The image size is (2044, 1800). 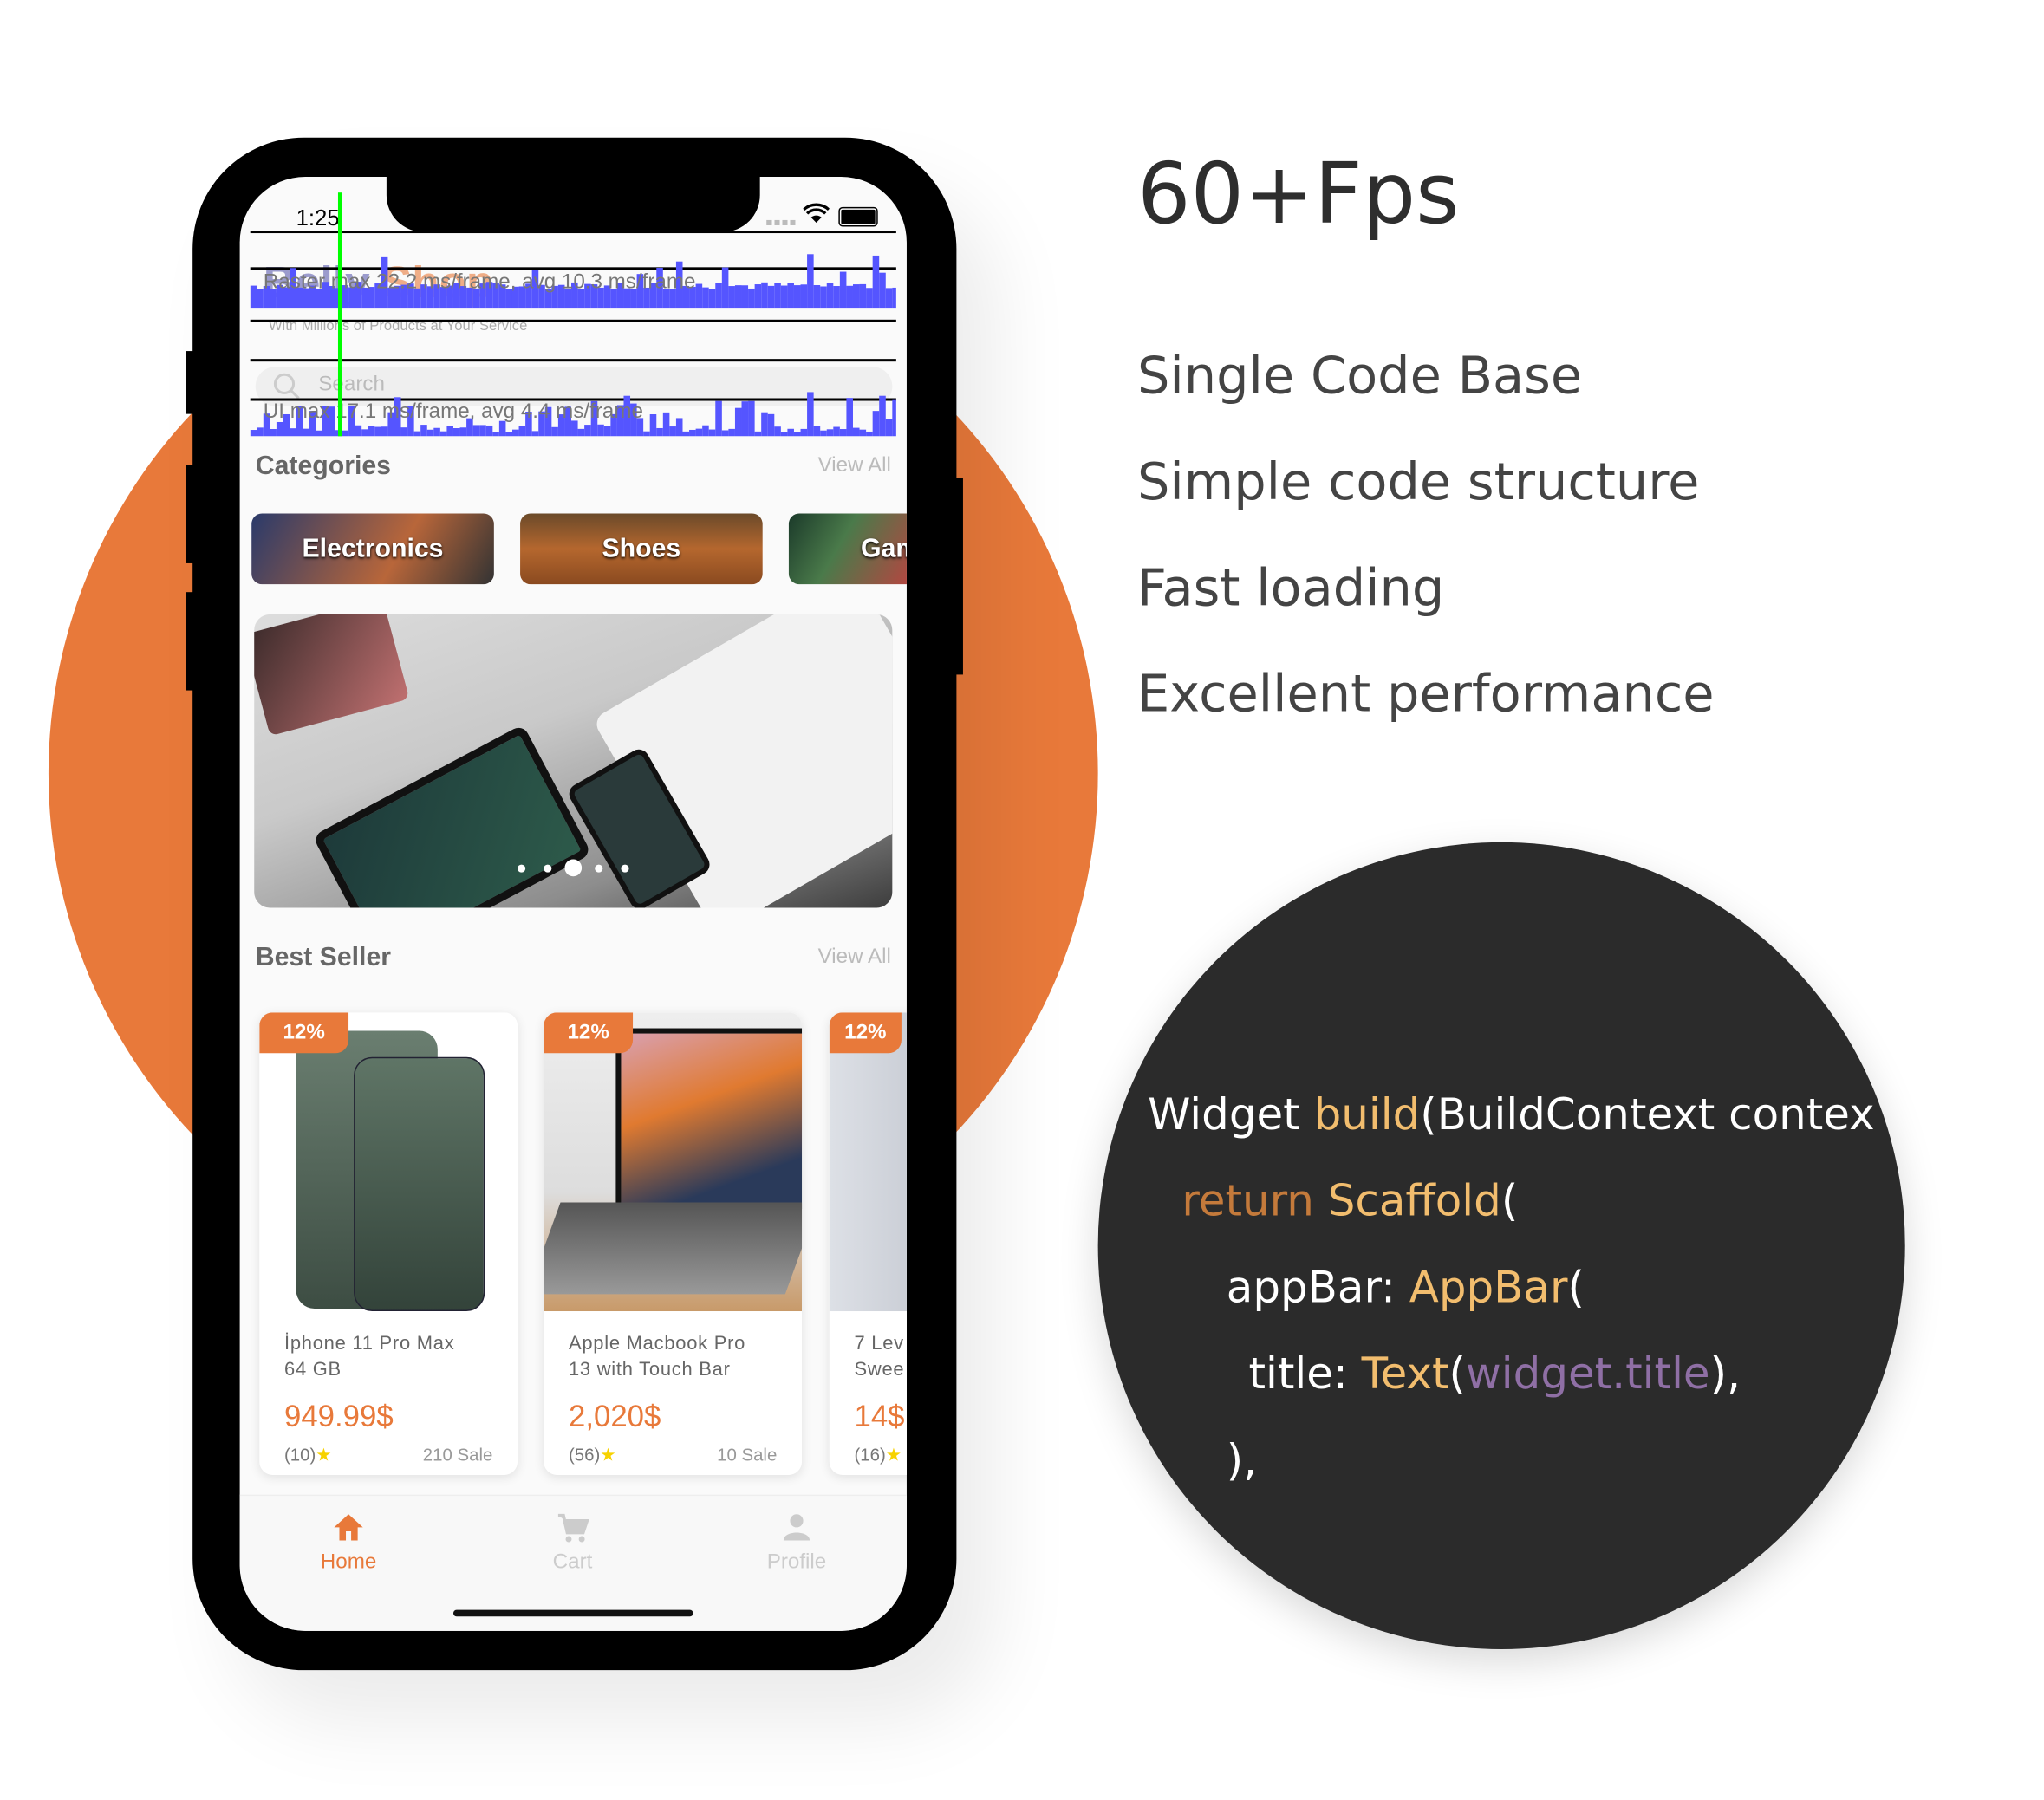 What do you see at coordinates (781, 222) in the screenshot?
I see `signal-icon` at bounding box center [781, 222].